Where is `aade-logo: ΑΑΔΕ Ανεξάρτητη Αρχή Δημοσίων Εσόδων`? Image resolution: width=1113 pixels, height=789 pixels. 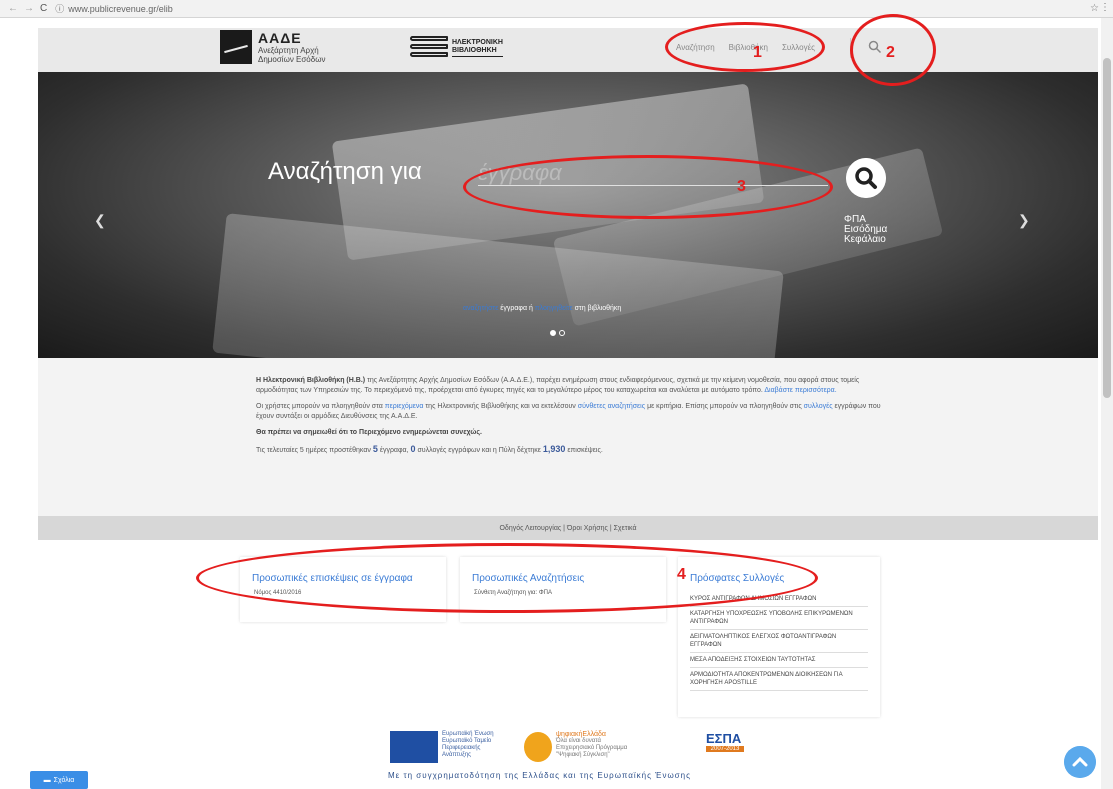 aade-logo: ΑΑΔΕ Ανεξάρτητη Αρχή Δημοσίων Εσόδων is located at coordinates (272, 47).